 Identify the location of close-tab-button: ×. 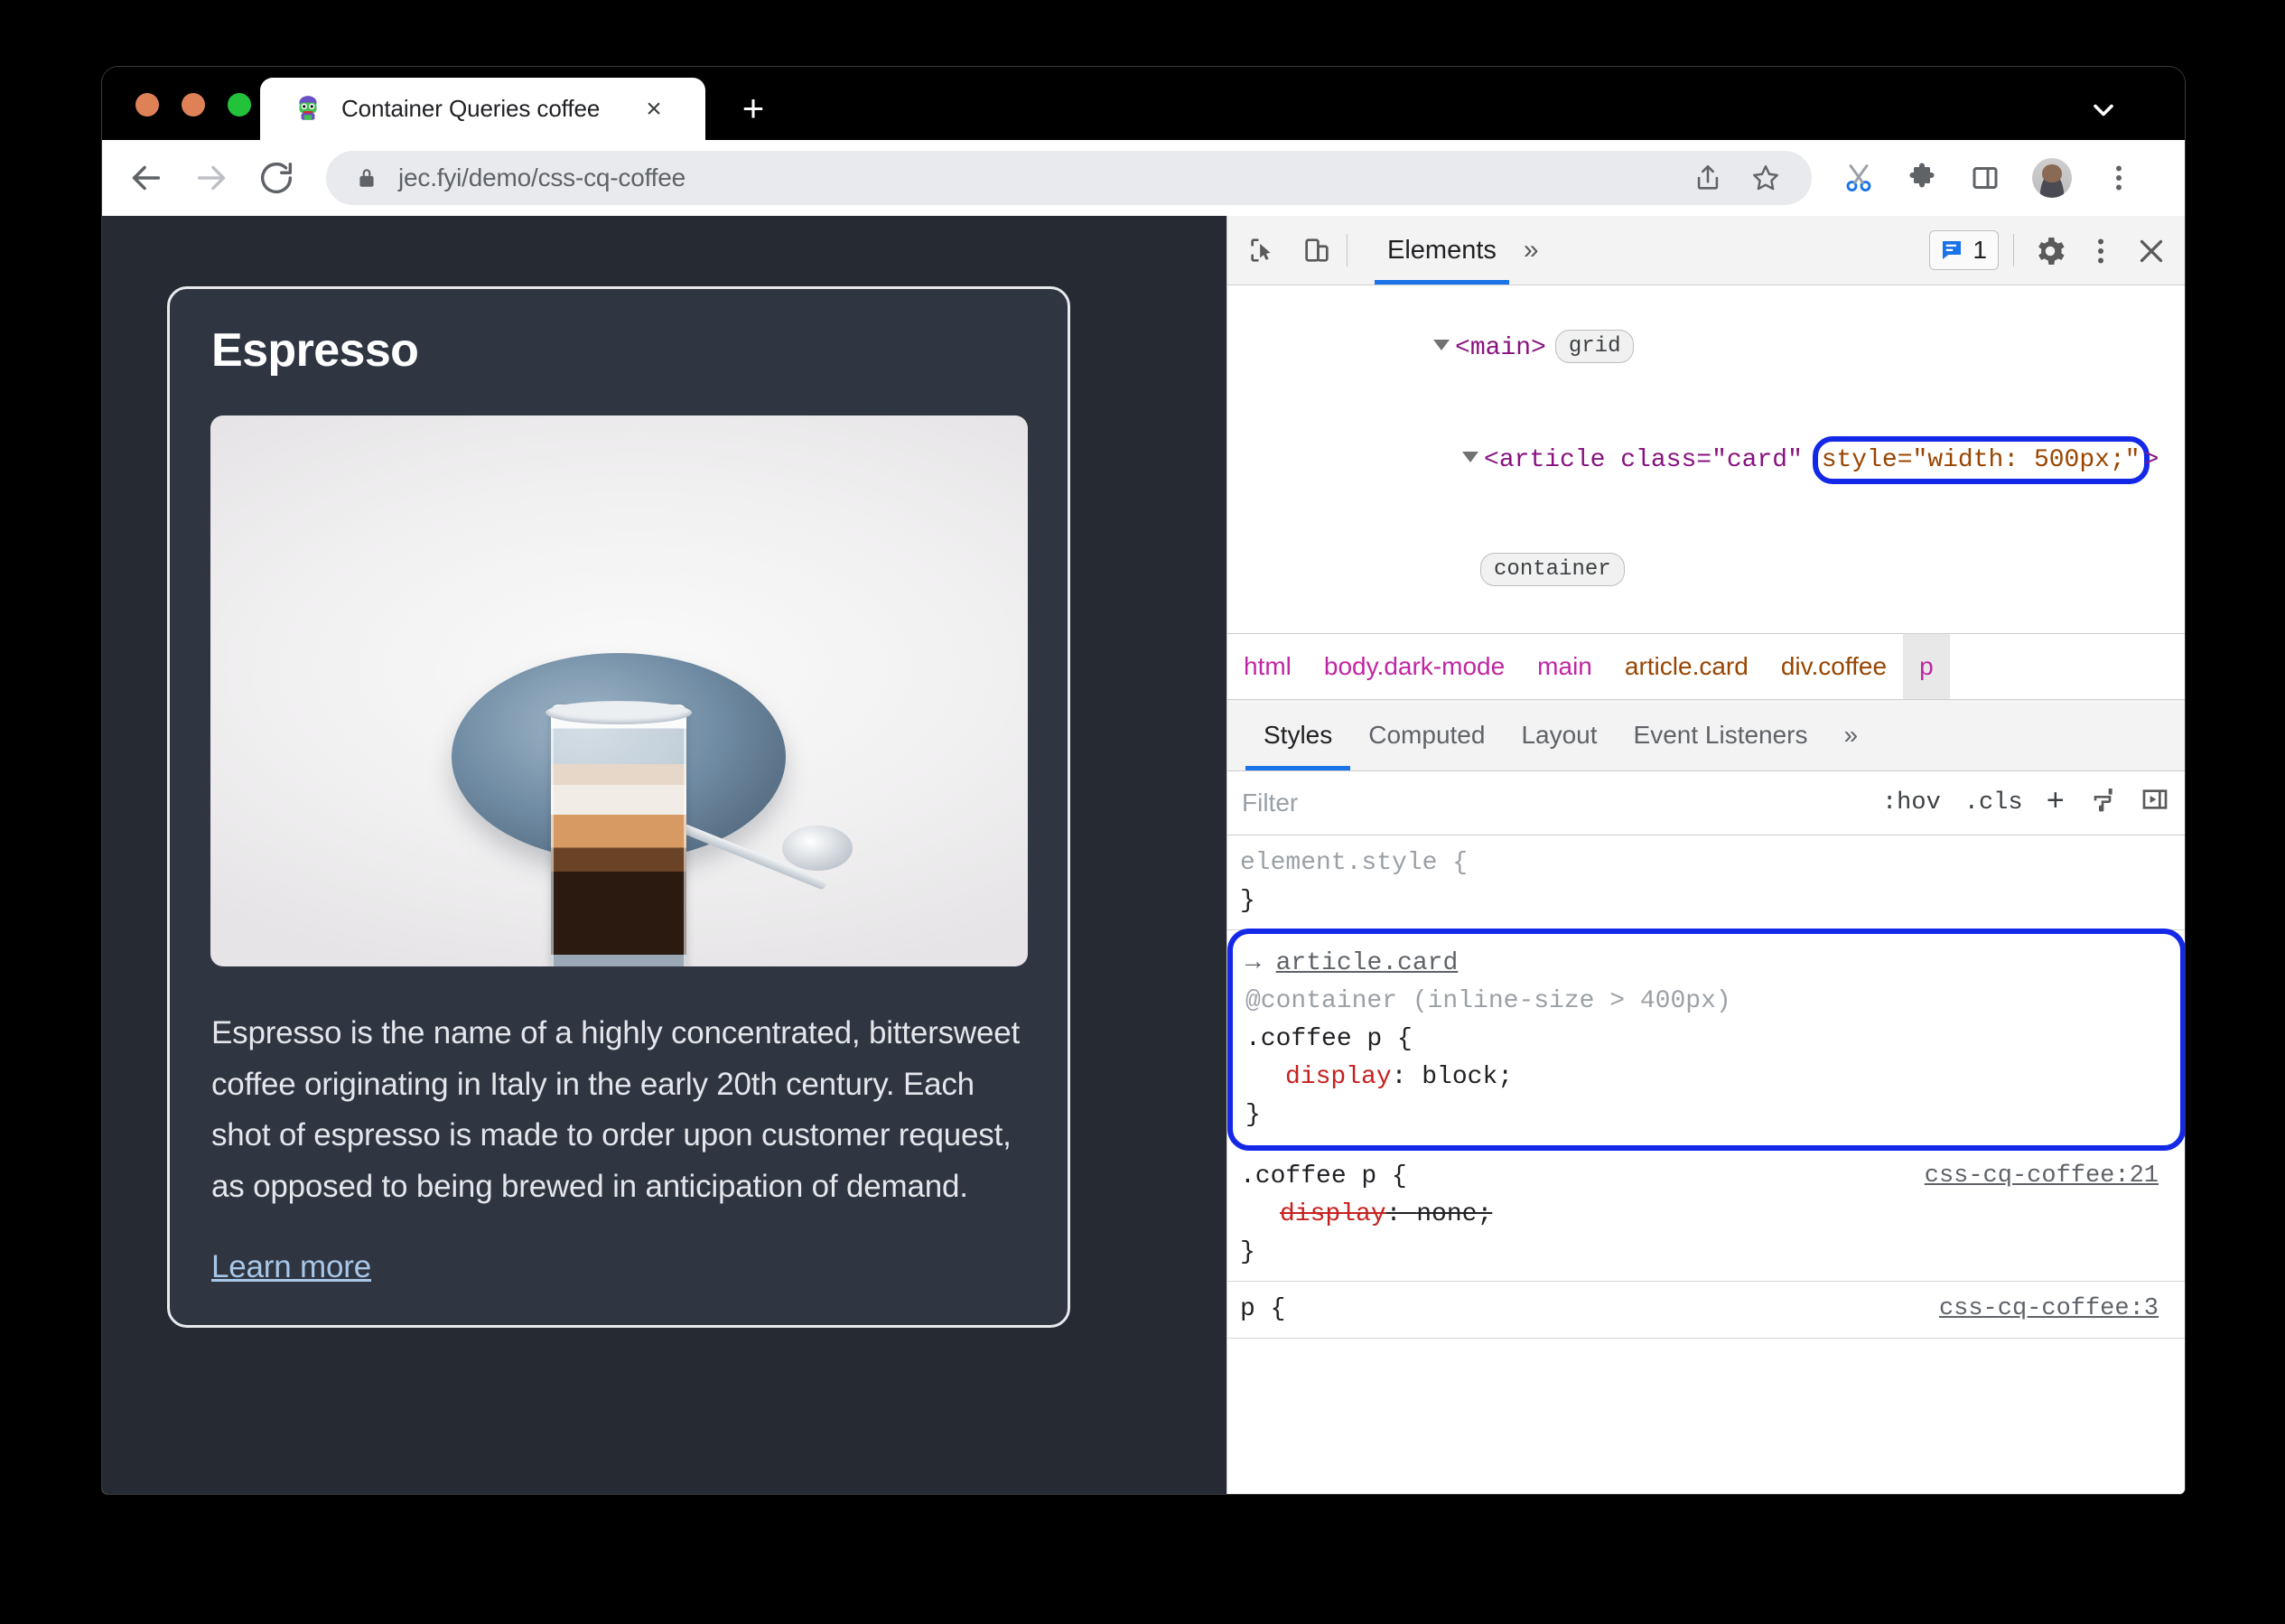
(653, 109).